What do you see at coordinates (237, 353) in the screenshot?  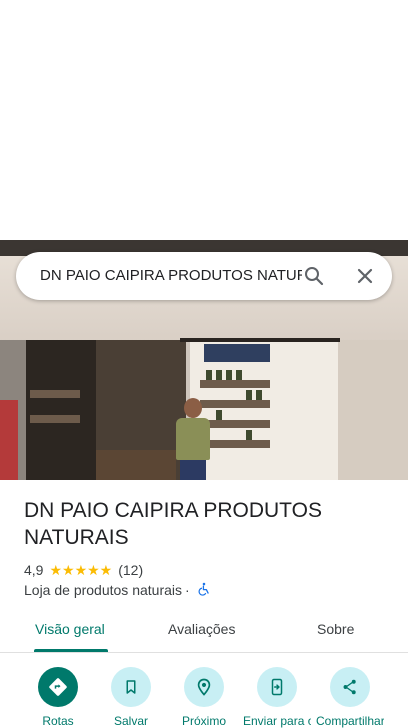 I see `photo-sign` at bounding box center [237, 353].